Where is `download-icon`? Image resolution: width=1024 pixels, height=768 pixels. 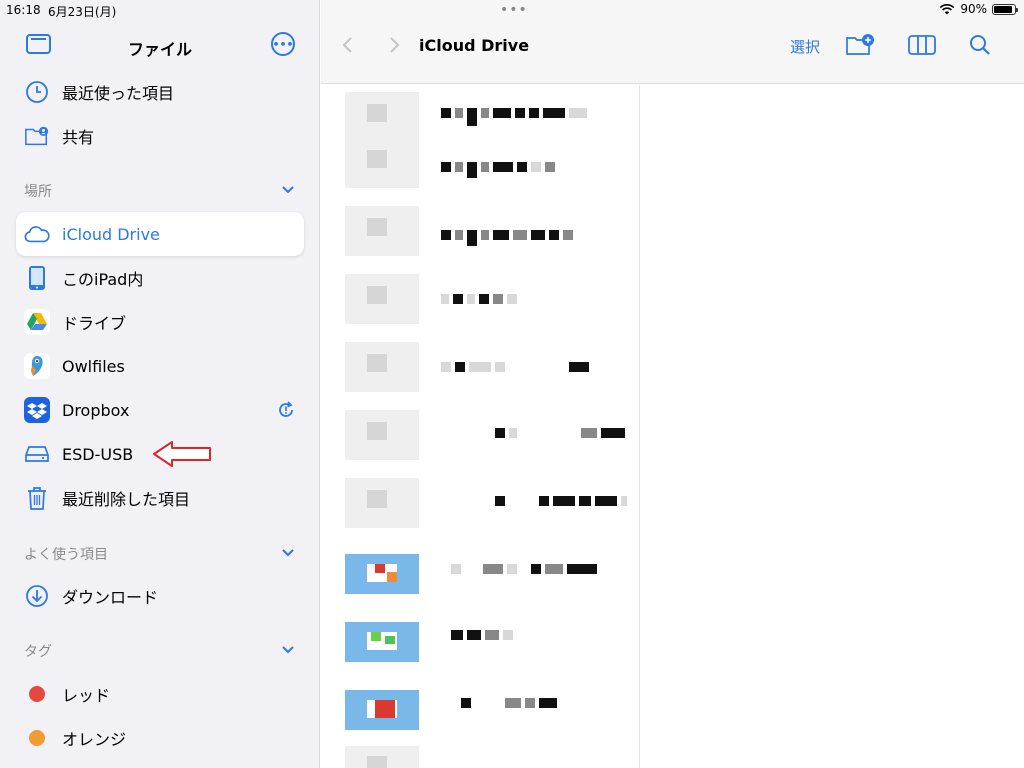 download-icon is located at coordinates (37, 596).